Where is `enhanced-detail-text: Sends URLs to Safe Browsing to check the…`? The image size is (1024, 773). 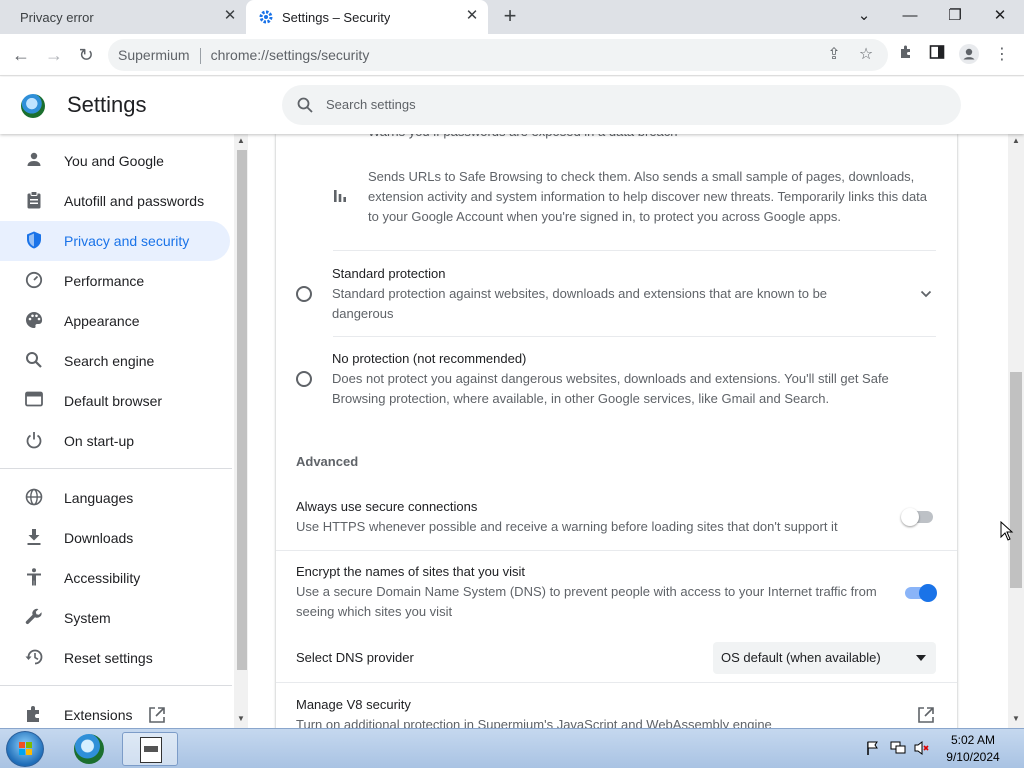 enhanced-detail-text: Sends URLs to Safe Browsing to check the… is located at coordinates (648, 196).